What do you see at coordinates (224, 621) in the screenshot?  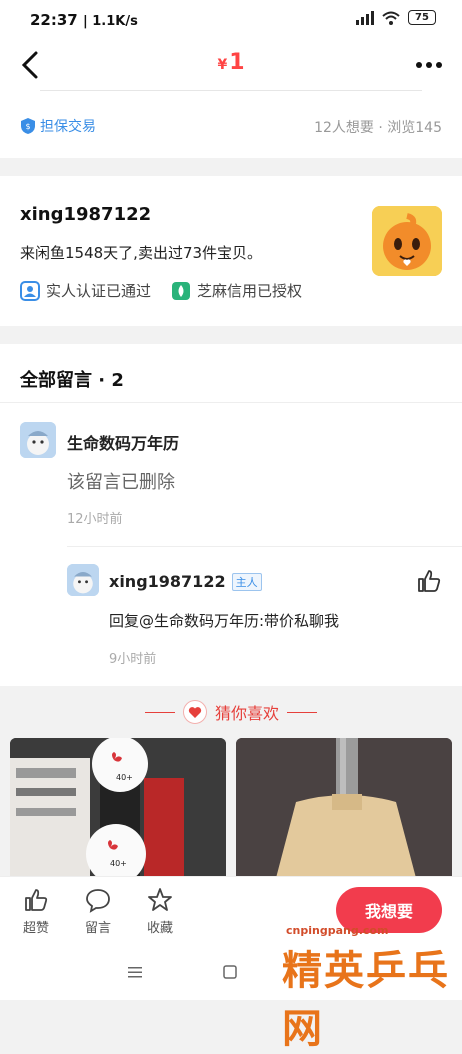 I see `reply-text: 回复@生命数码万年历:带价私聊我` at bounding box center [224, 621].